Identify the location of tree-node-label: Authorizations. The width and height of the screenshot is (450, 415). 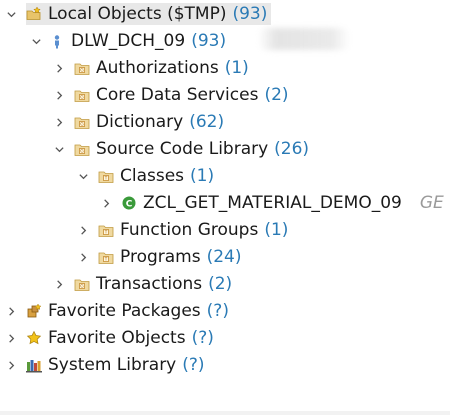
(157, 68).